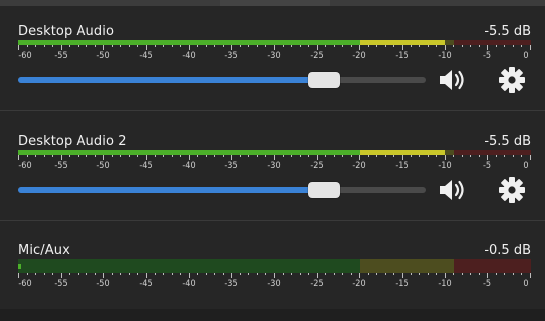 This screenshot has width=545, height=321. What do you see at coordinates (66, 31) in the screenshot?
I see `channel-name: Desktop Audio` at bounding box center [66, 31].